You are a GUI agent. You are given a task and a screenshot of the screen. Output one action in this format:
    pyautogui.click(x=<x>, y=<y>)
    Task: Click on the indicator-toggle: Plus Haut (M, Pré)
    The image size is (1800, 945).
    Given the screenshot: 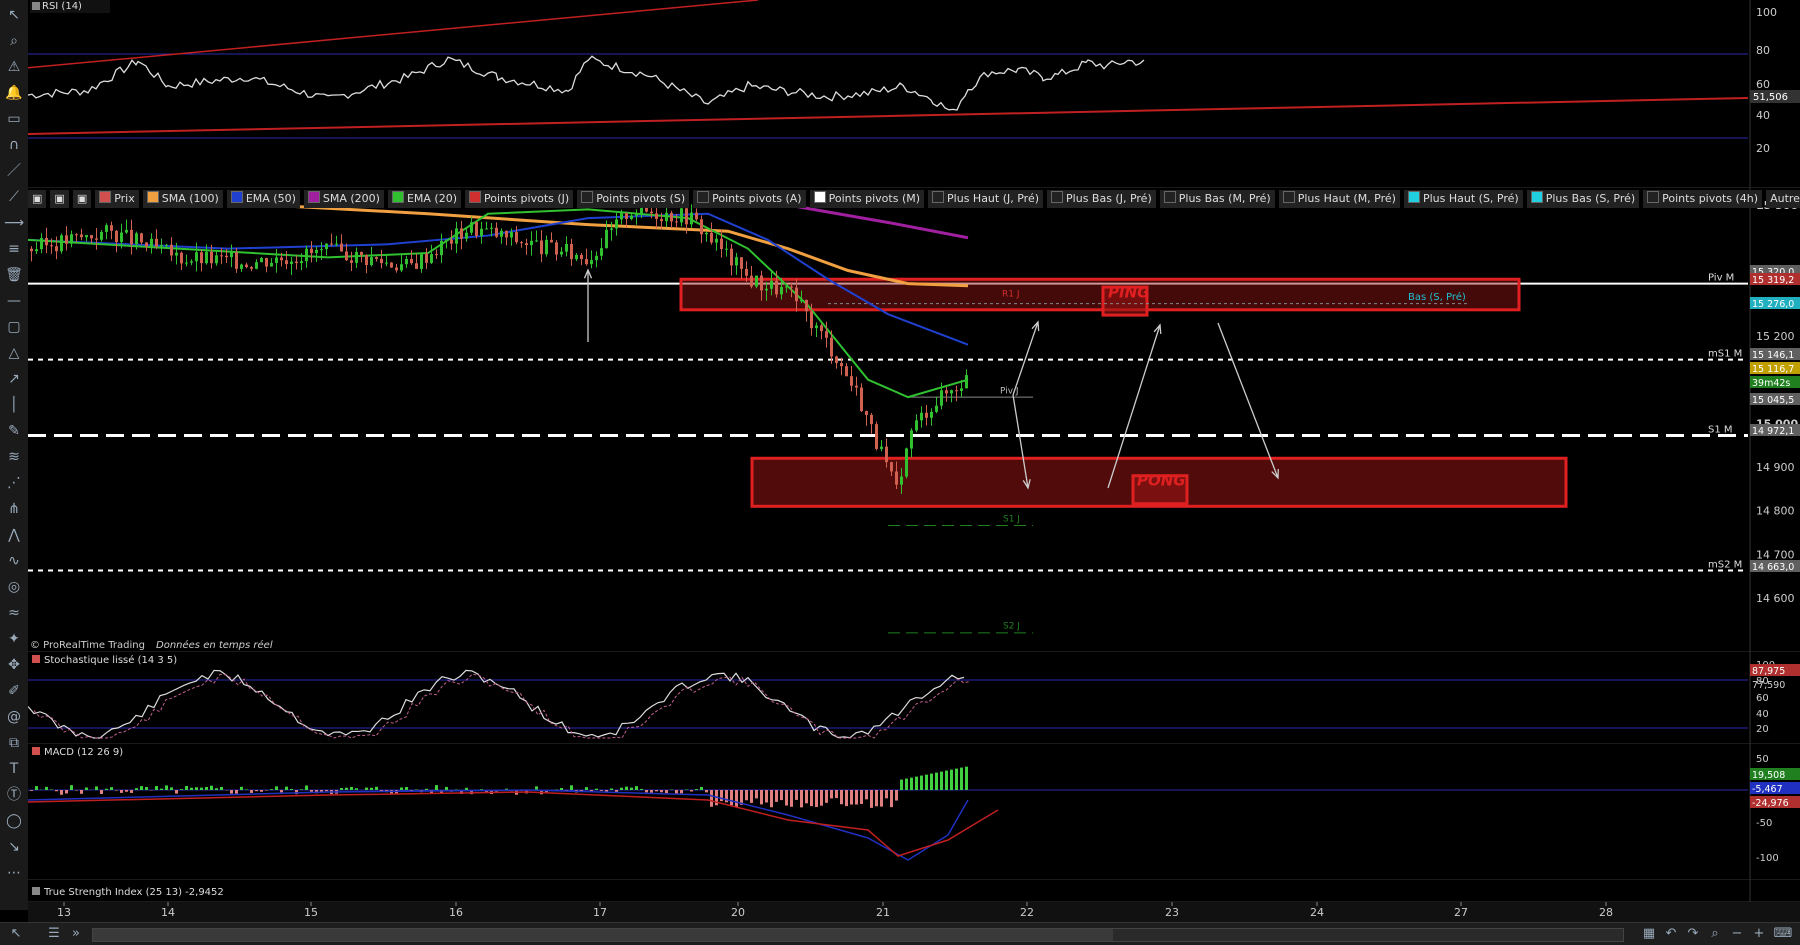 What is the action you would take?
    pyautogui.click(x=1339, y=199)
    